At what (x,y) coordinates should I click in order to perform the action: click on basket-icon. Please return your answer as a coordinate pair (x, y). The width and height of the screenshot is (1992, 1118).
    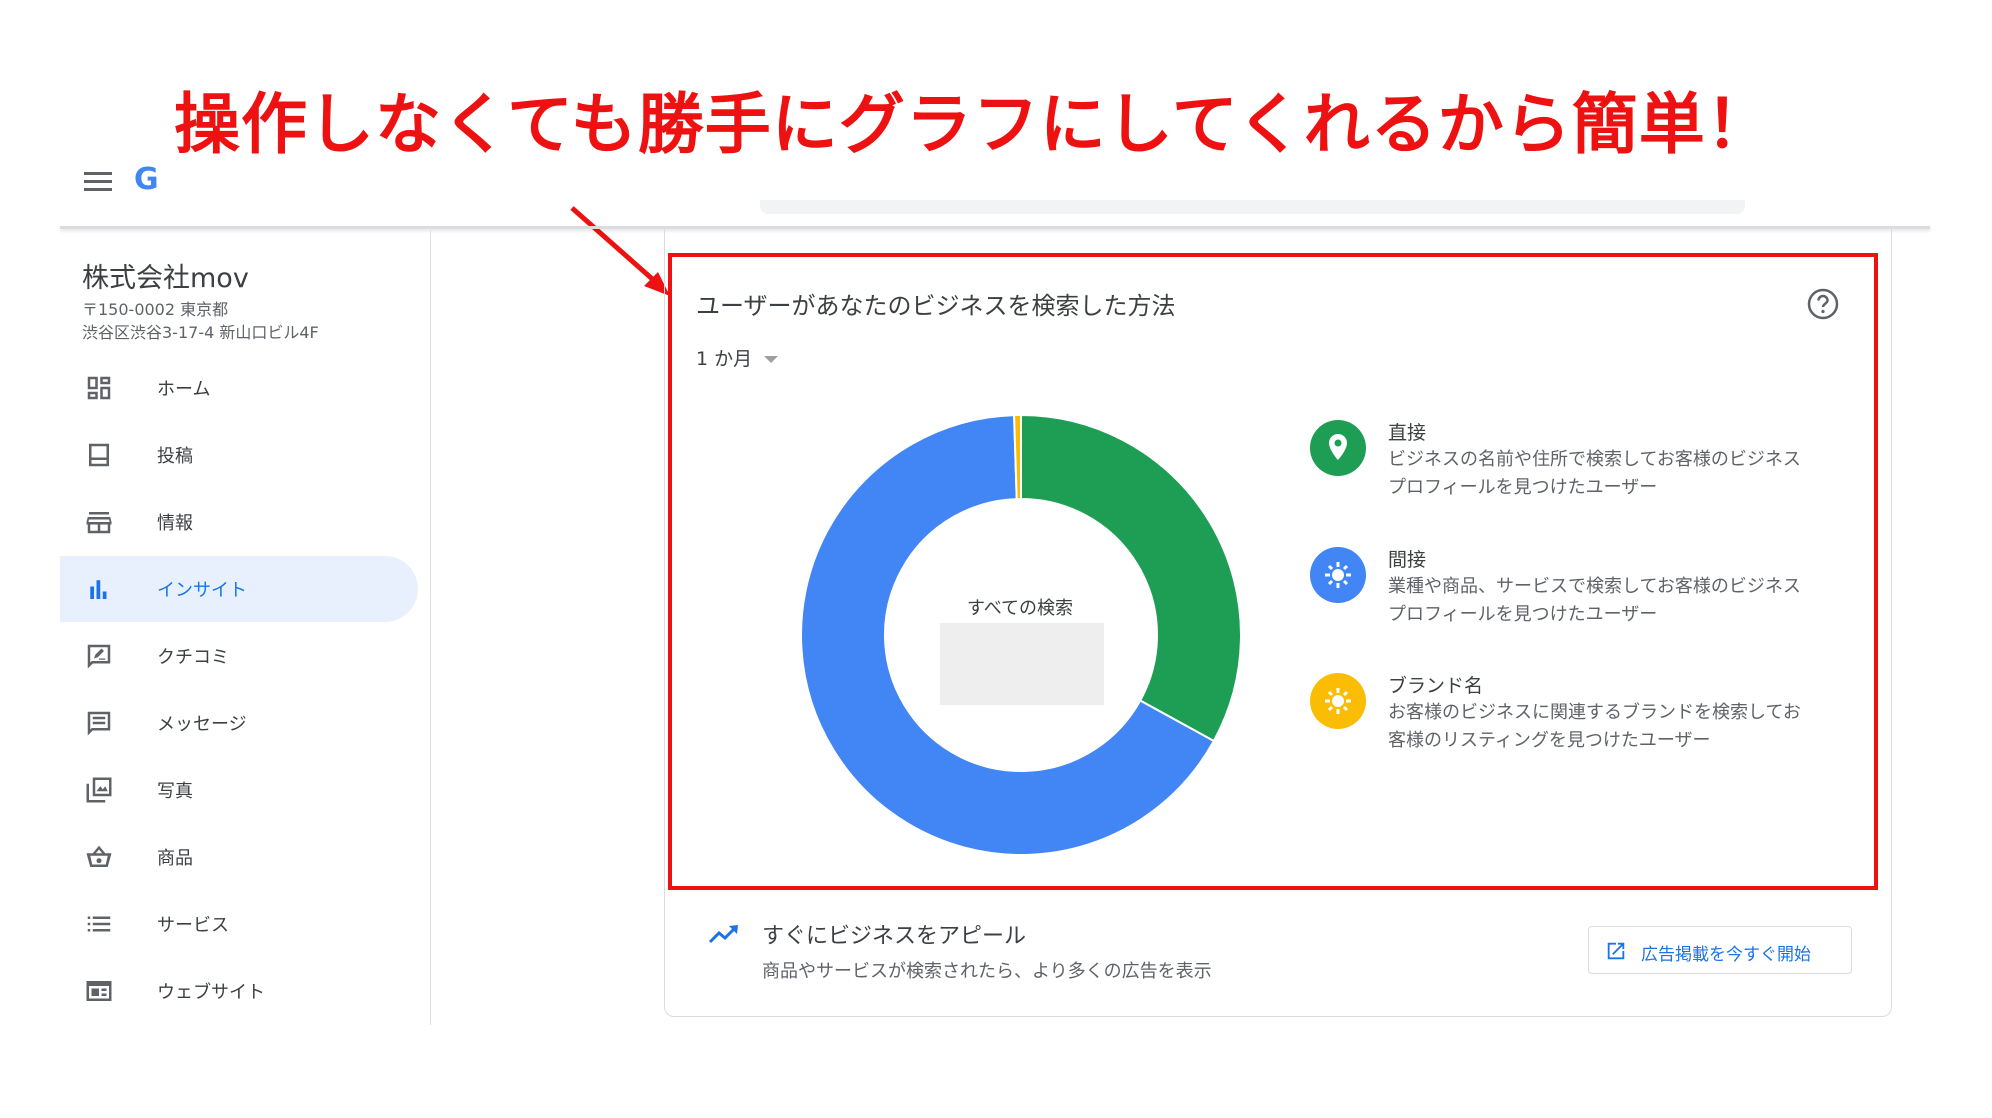
    Looking at the image, I should click on (99, 856).